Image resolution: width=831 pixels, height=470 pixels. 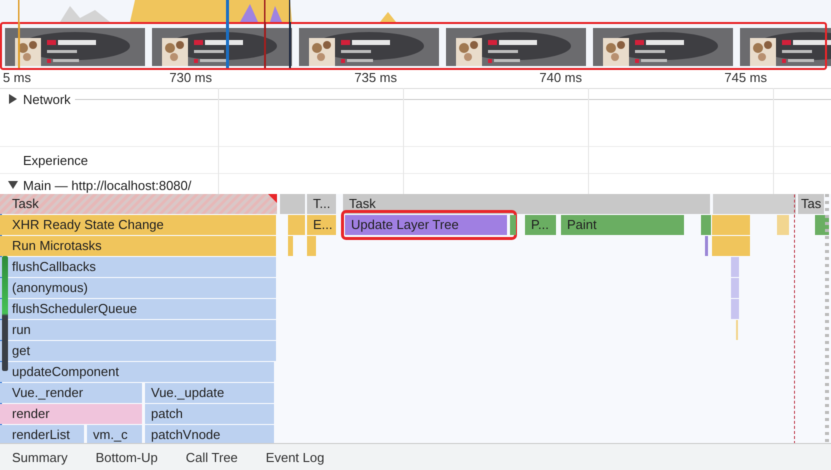 I want to click on flame-event: flushSchedulerQueue, so click(x=138, y=309).